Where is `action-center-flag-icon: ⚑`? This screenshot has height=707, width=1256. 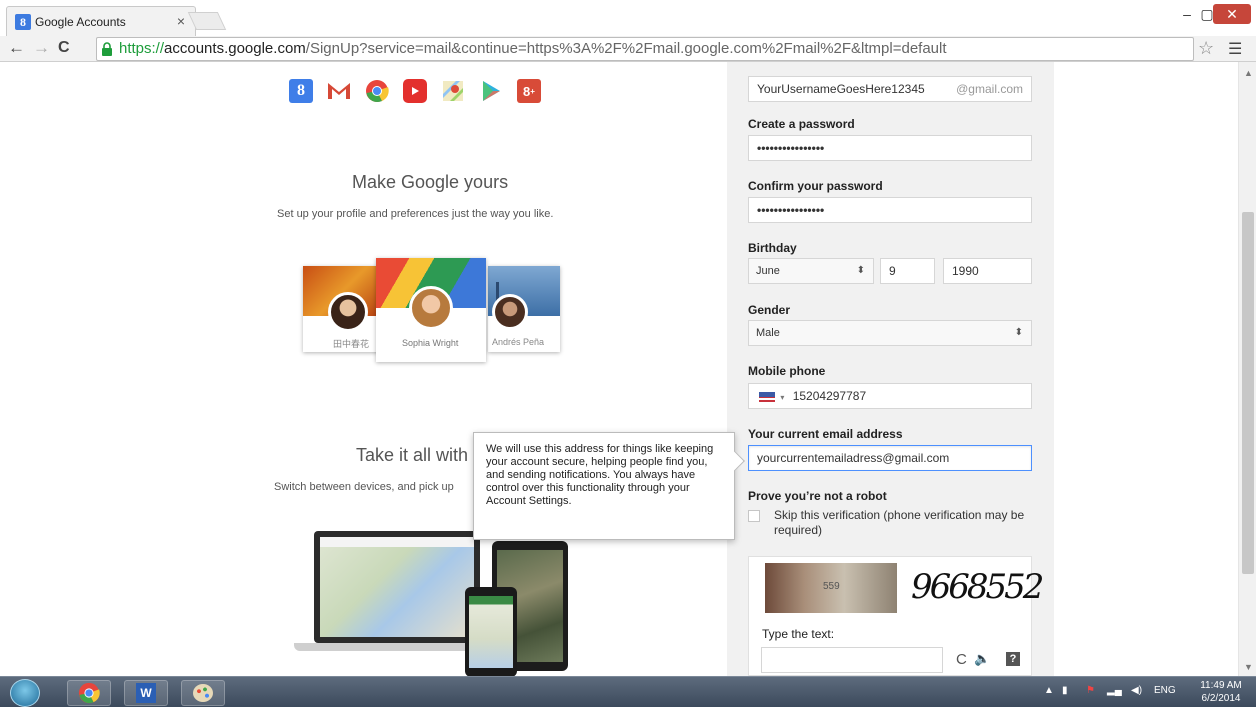 action-center-flag-icon: ⚑ is located at coordinates (1090, 690).